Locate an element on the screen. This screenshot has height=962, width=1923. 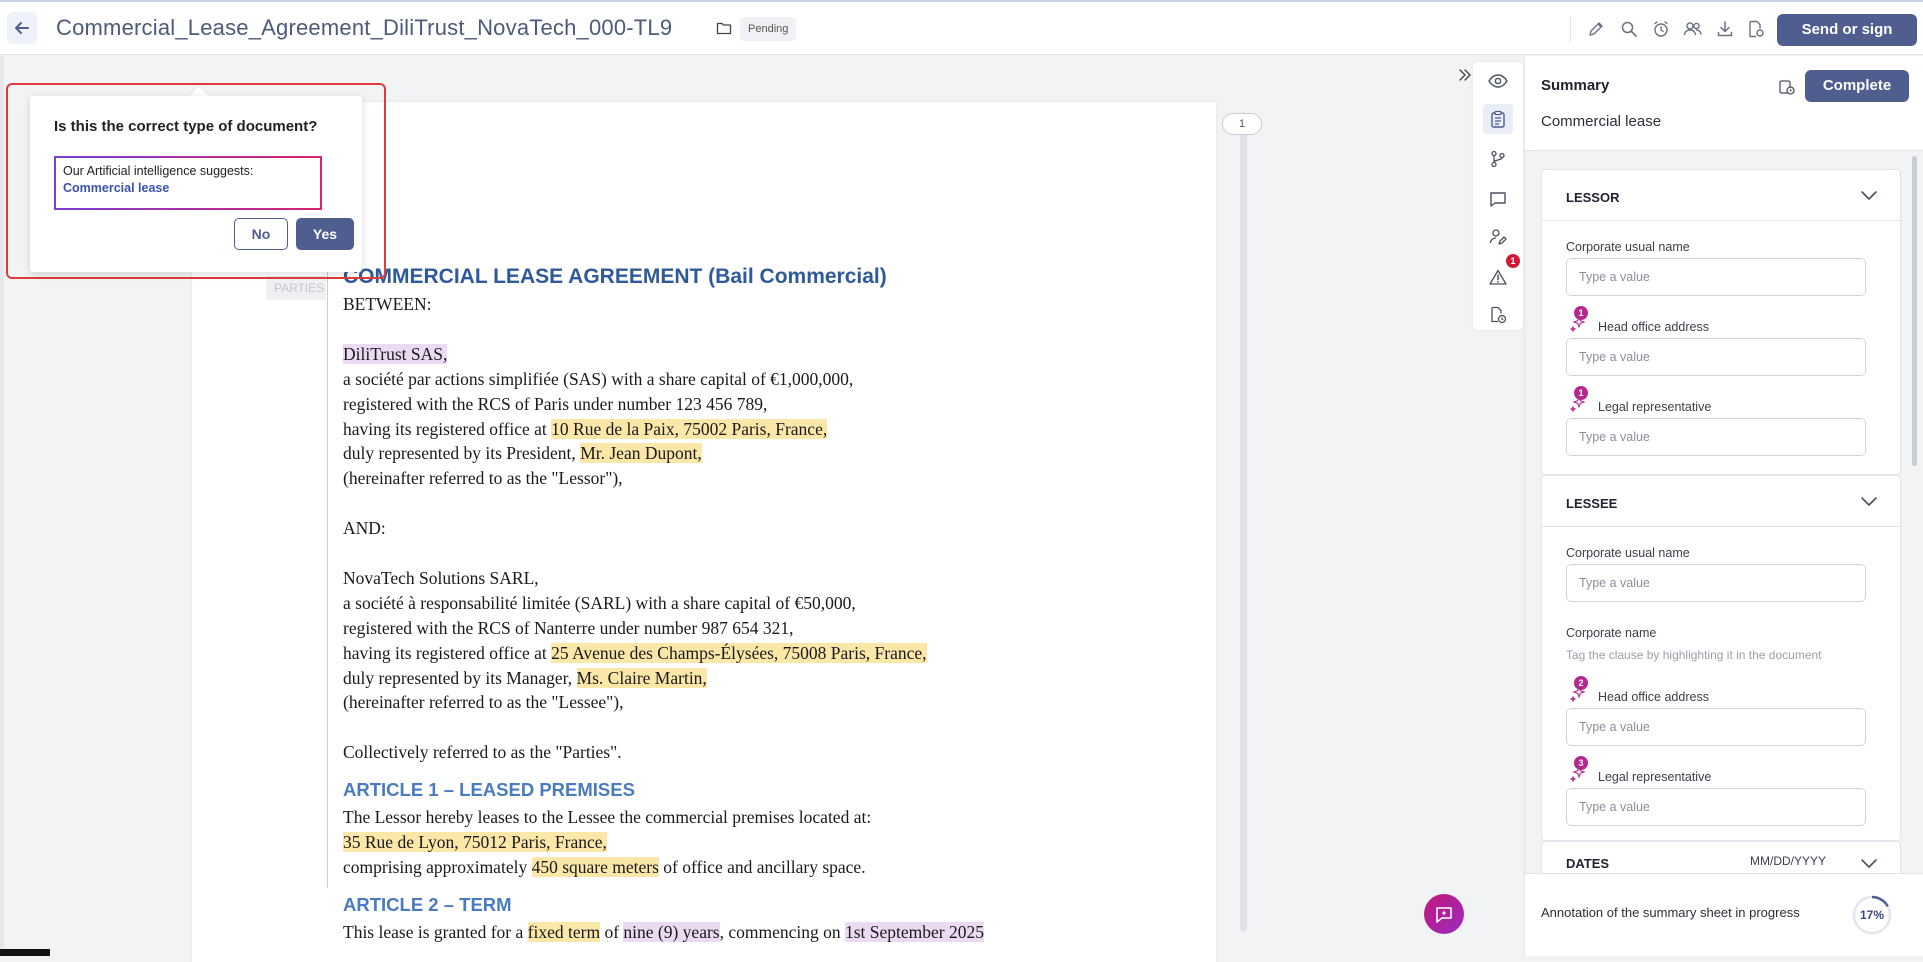
branch-icon is located at coordinates (1498, 159).